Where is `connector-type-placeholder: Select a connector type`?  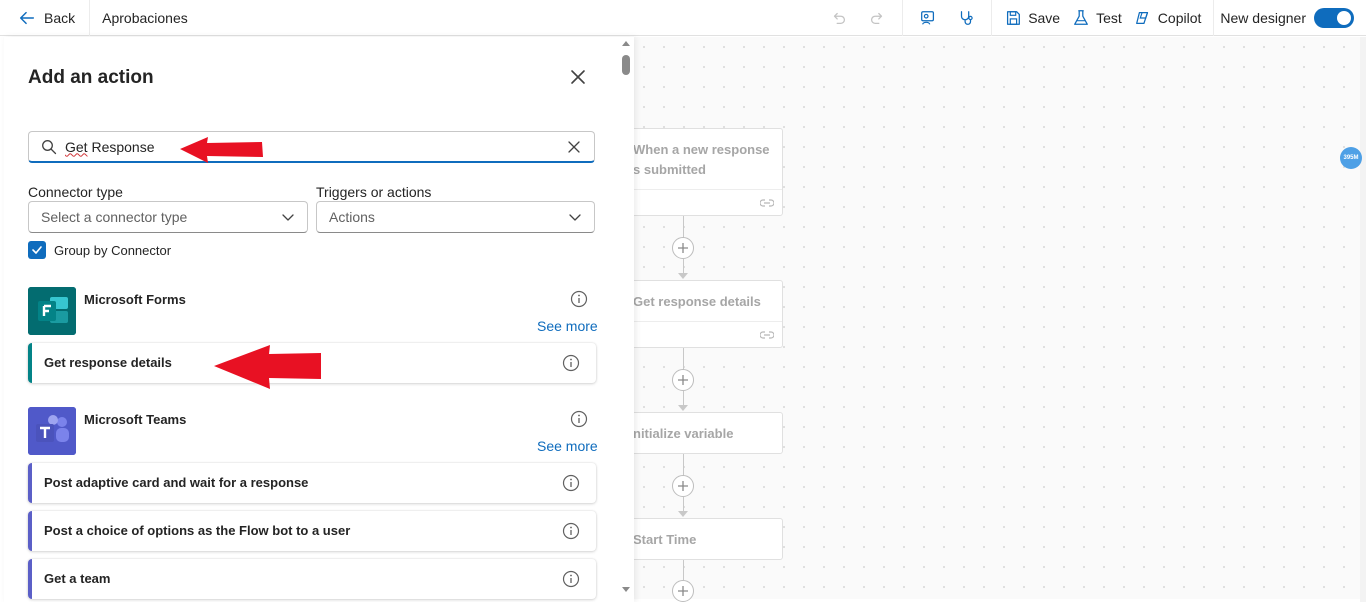
connector-type-placeholder: Select a connector type is located at coordinates (114, 217).